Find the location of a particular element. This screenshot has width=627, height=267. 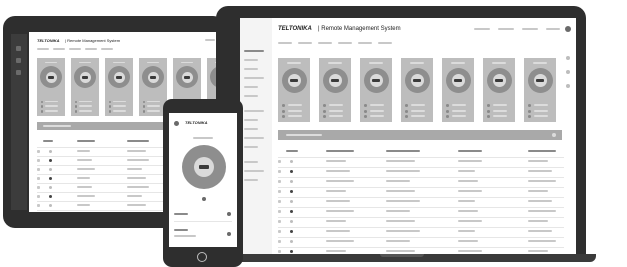

tablet-table-header is located at coordinates (48, 141).